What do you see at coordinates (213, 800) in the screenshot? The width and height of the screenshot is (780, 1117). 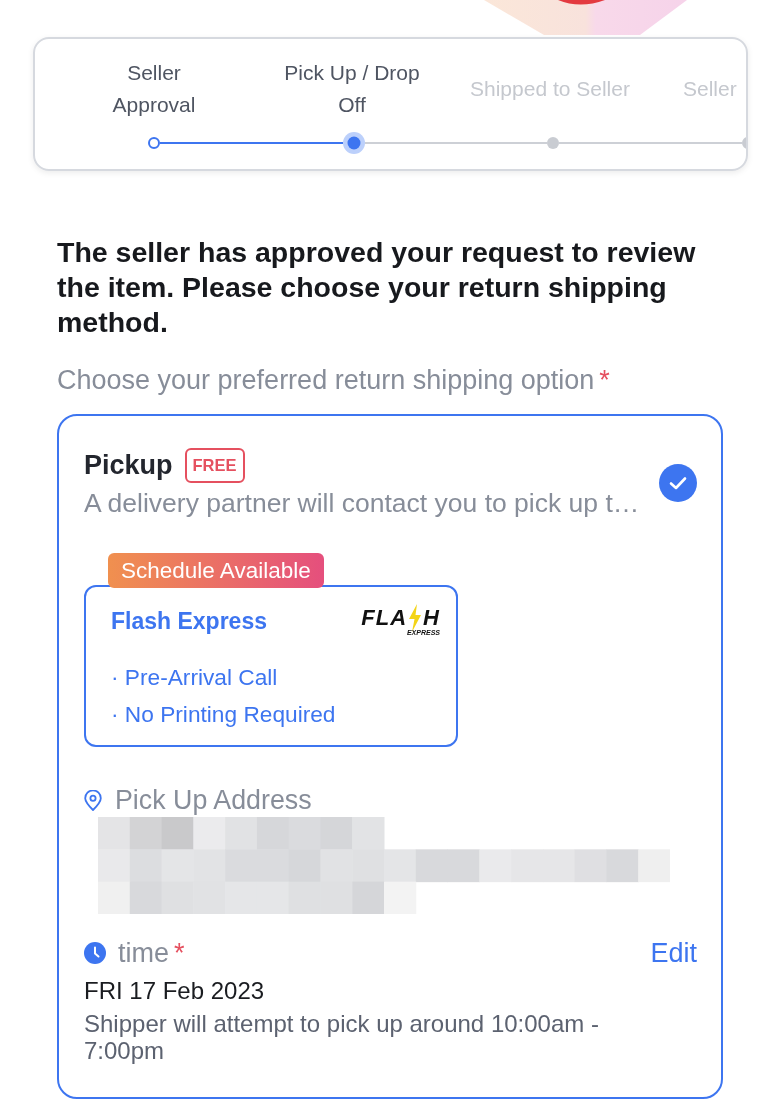 I see `address-label: Pick Up Address` at bounding box center [213, 800].